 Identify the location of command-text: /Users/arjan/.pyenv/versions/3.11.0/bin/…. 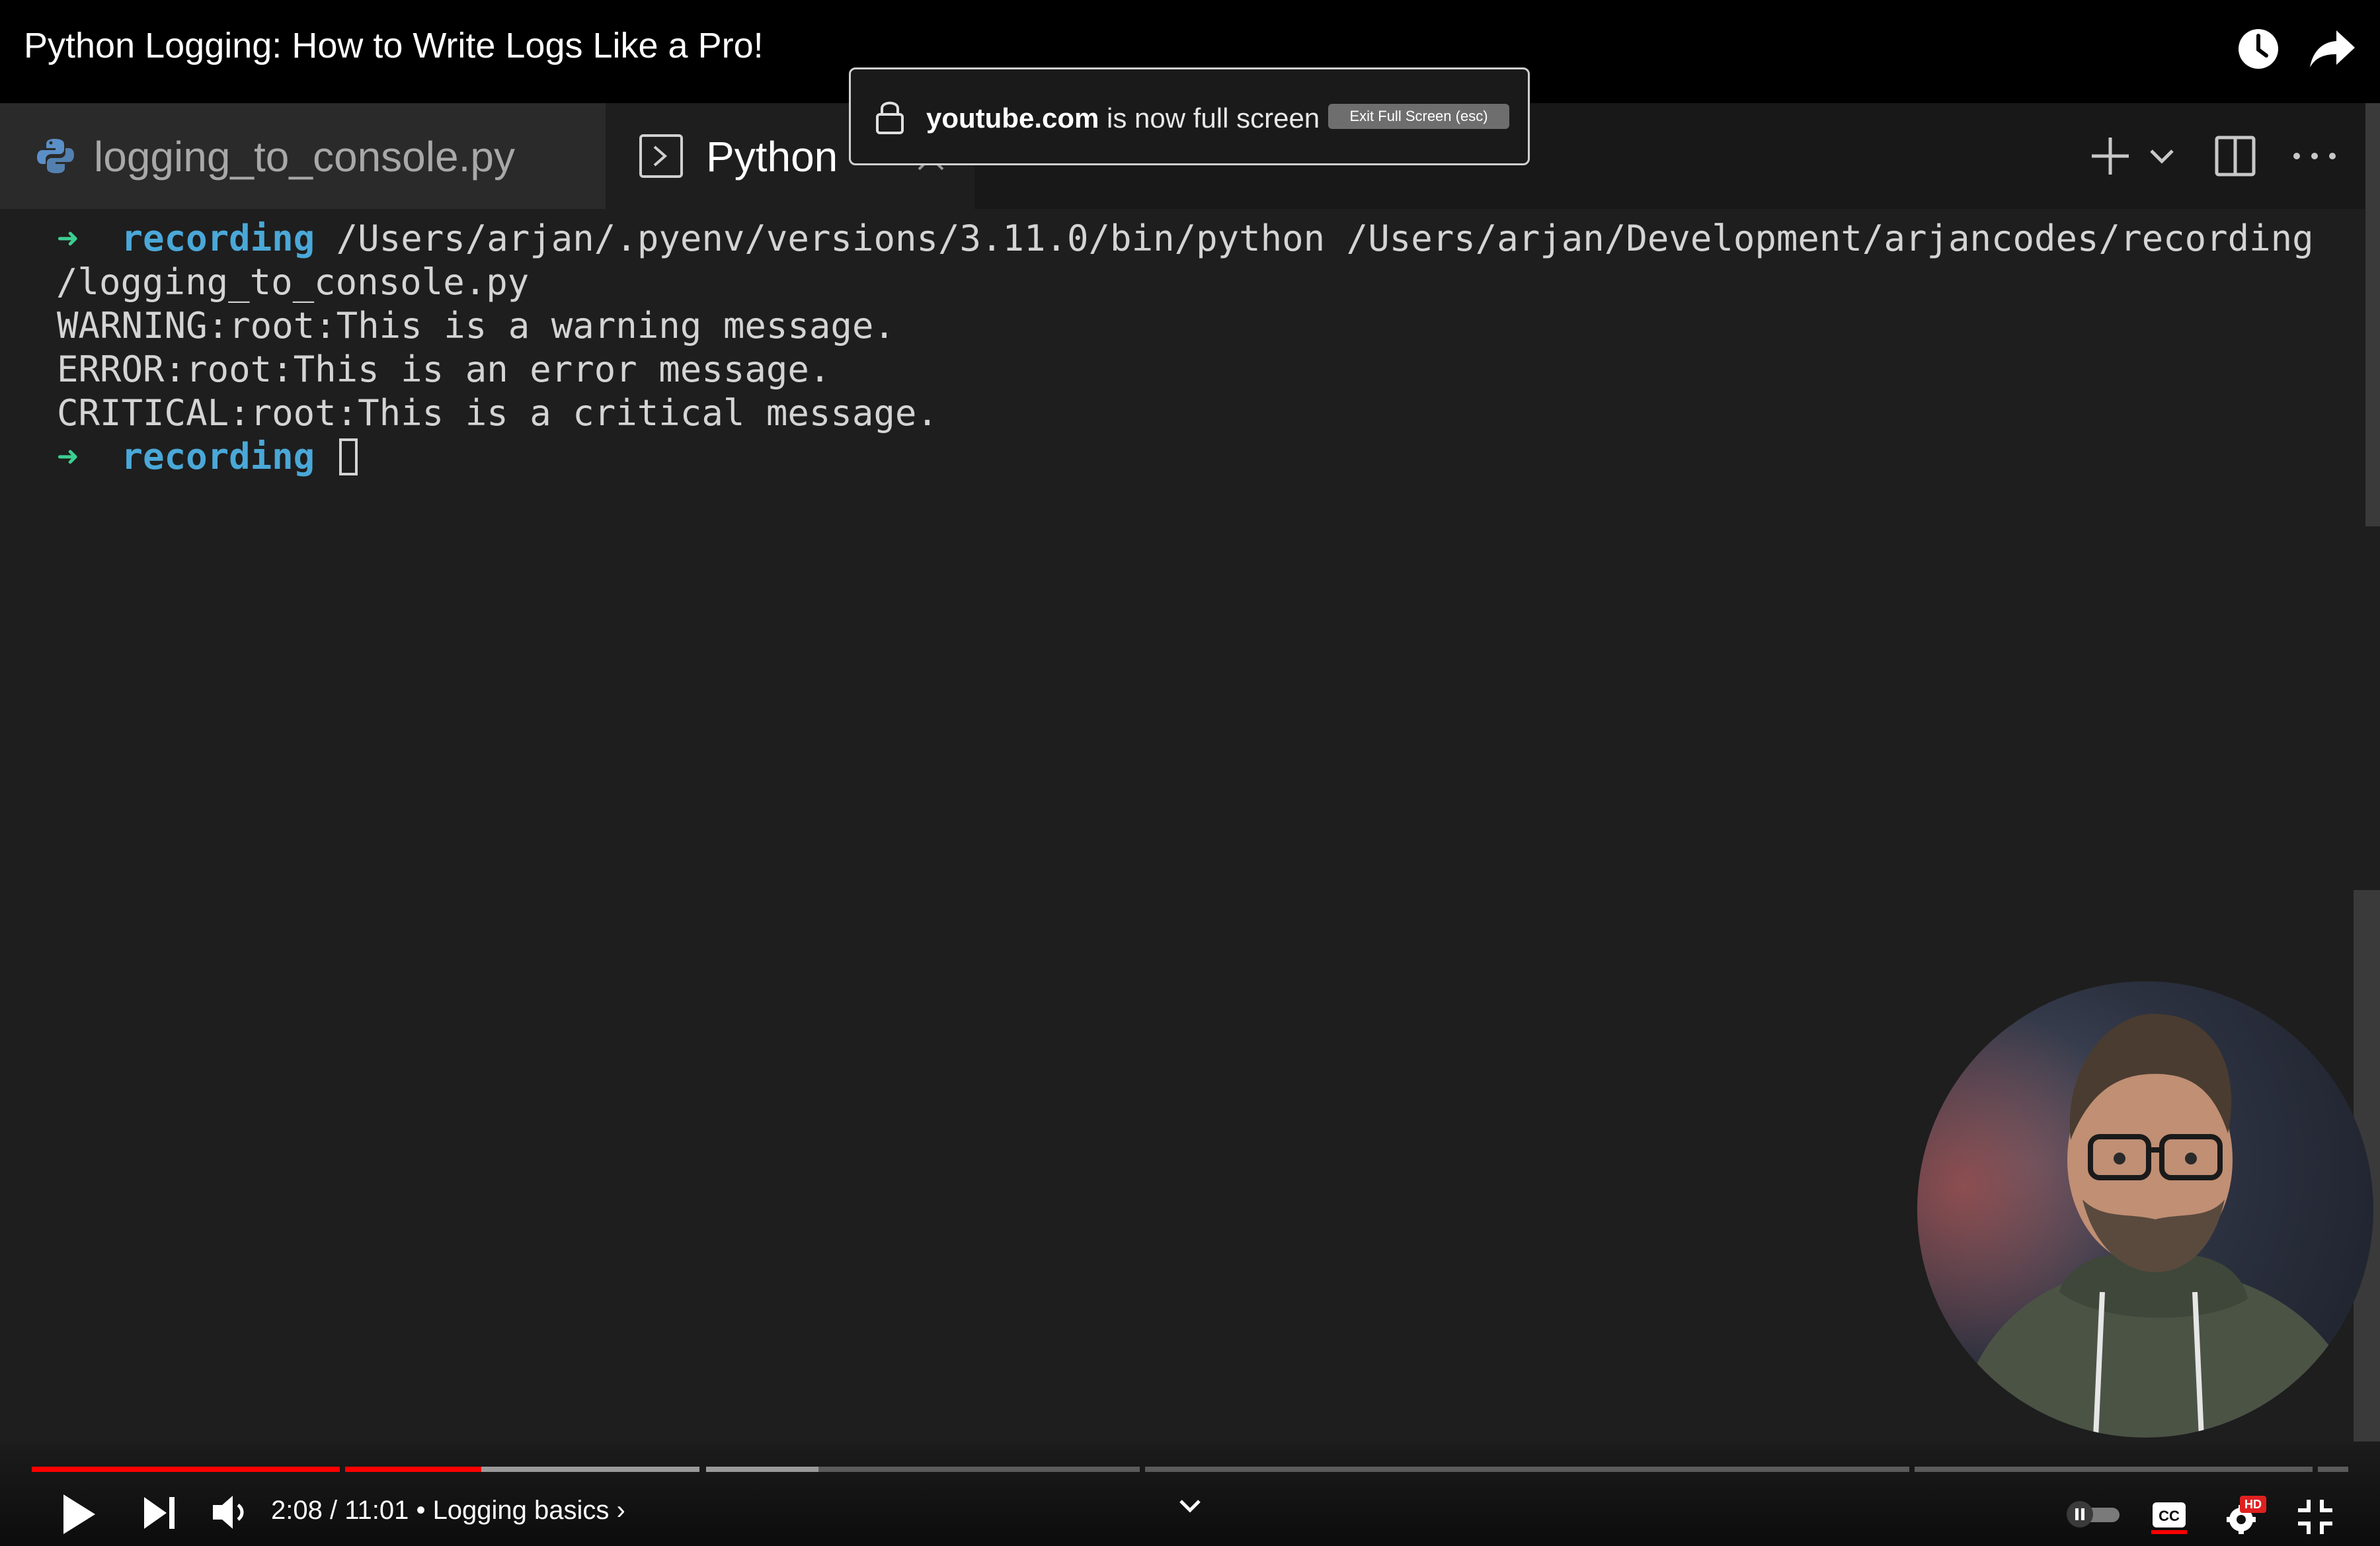
(1325, 238).